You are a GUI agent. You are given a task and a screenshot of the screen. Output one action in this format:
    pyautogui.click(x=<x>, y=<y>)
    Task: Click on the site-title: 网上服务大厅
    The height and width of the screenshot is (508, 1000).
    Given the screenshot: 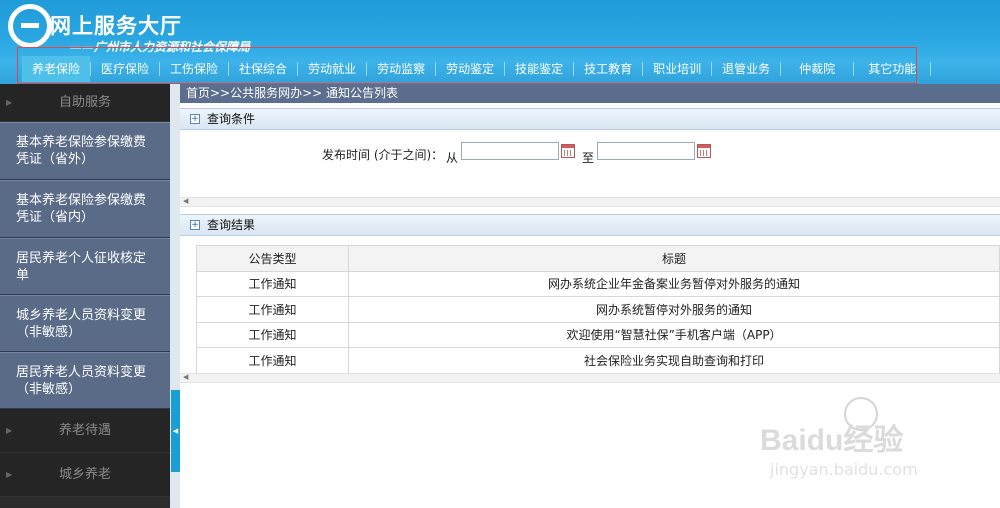 What is the action you would take?
    pyautogui.click(x=116, y=26)
    